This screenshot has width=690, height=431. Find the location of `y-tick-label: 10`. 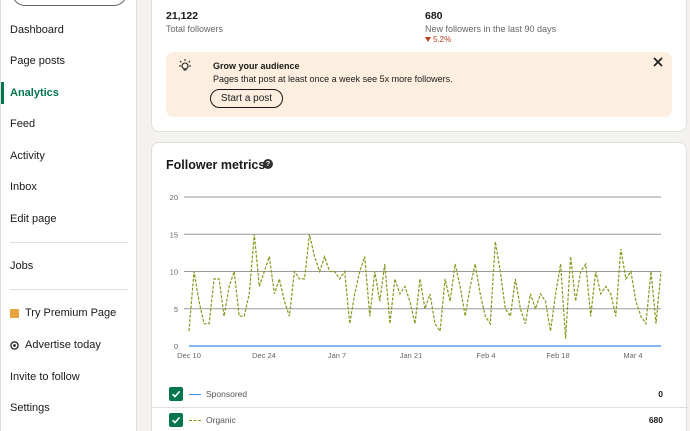

y-tick-label: 10 is located at coordinates (174, 272).